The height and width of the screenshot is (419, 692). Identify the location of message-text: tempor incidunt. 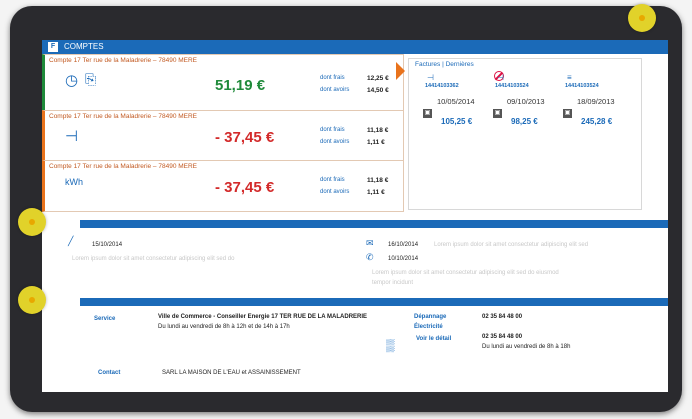
(393, 283).